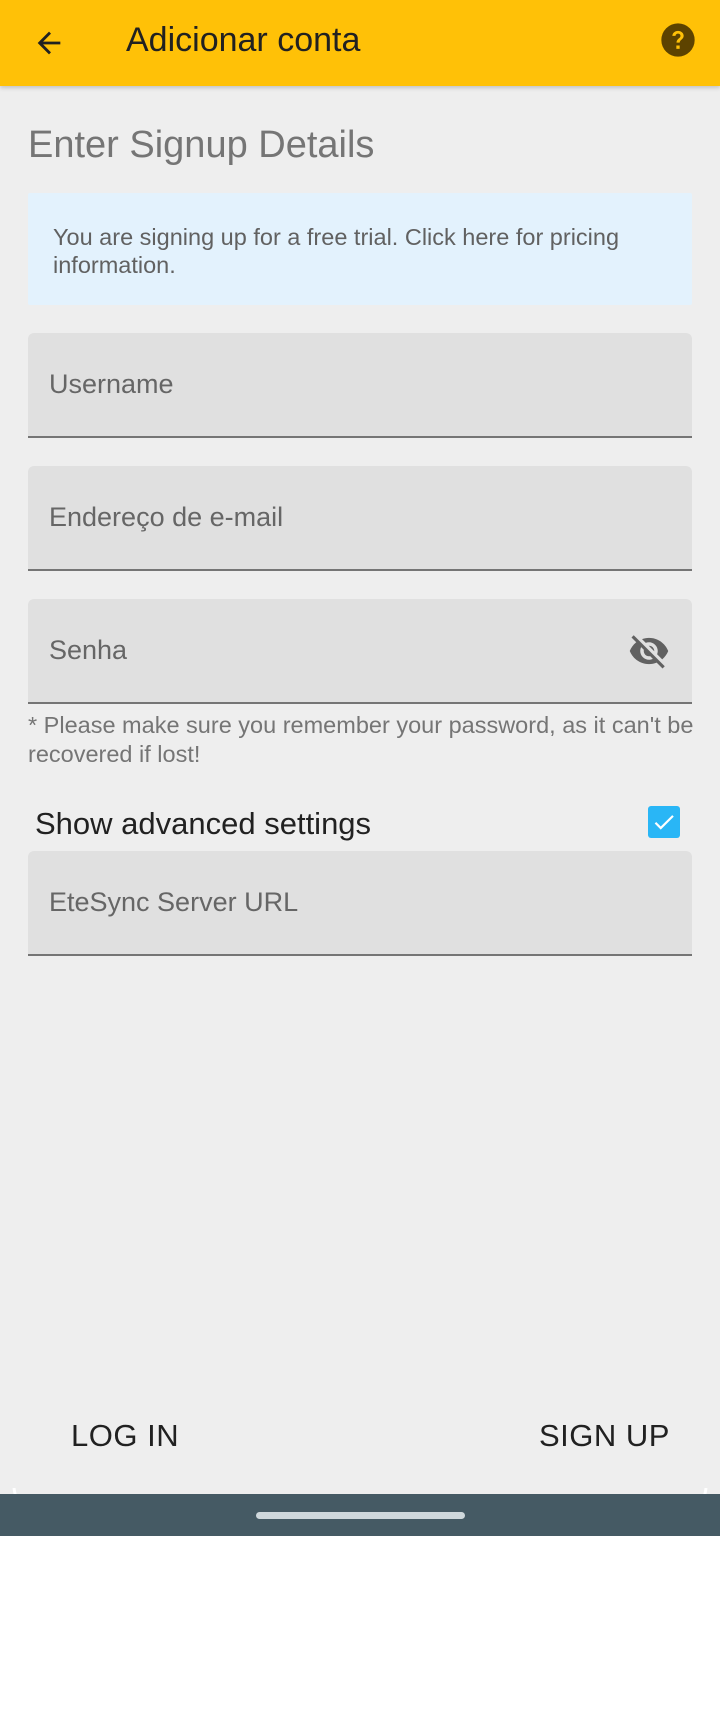  I want to click on username-field, so click(360, 385).